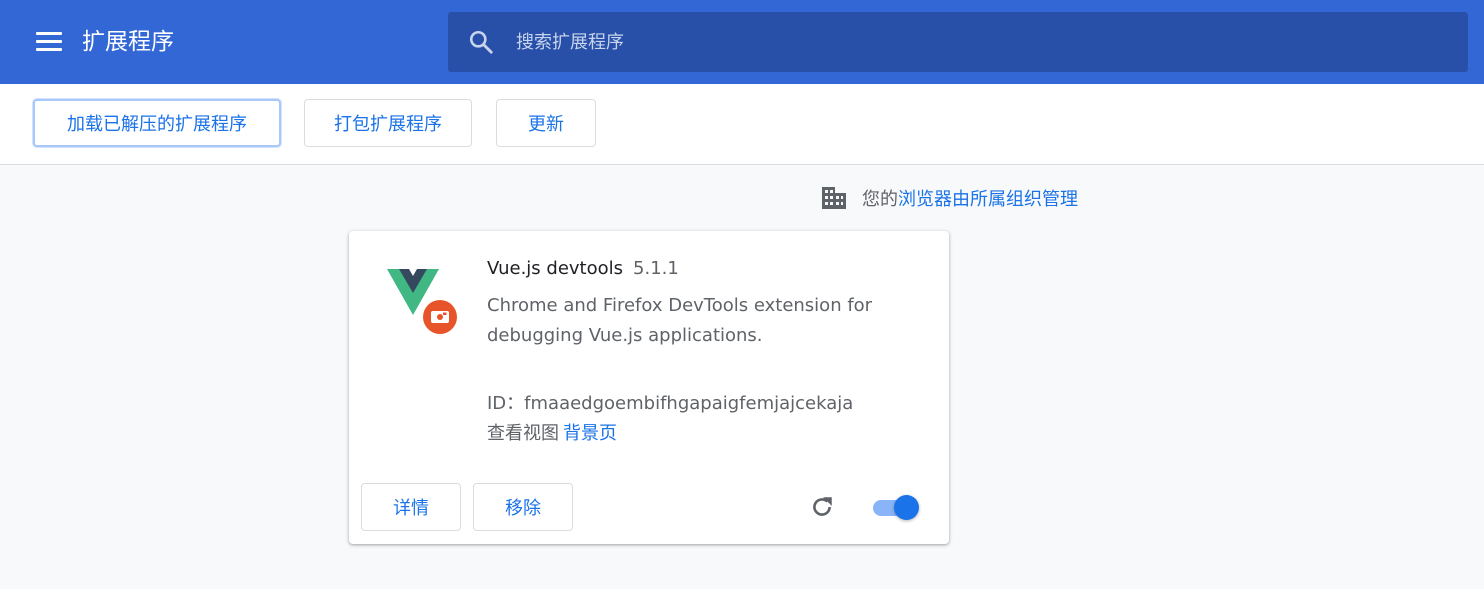 Image resolution: width=1484 pixels, height=589 pixels. I want to click on enable-extension-toggle, so click(897, 508).